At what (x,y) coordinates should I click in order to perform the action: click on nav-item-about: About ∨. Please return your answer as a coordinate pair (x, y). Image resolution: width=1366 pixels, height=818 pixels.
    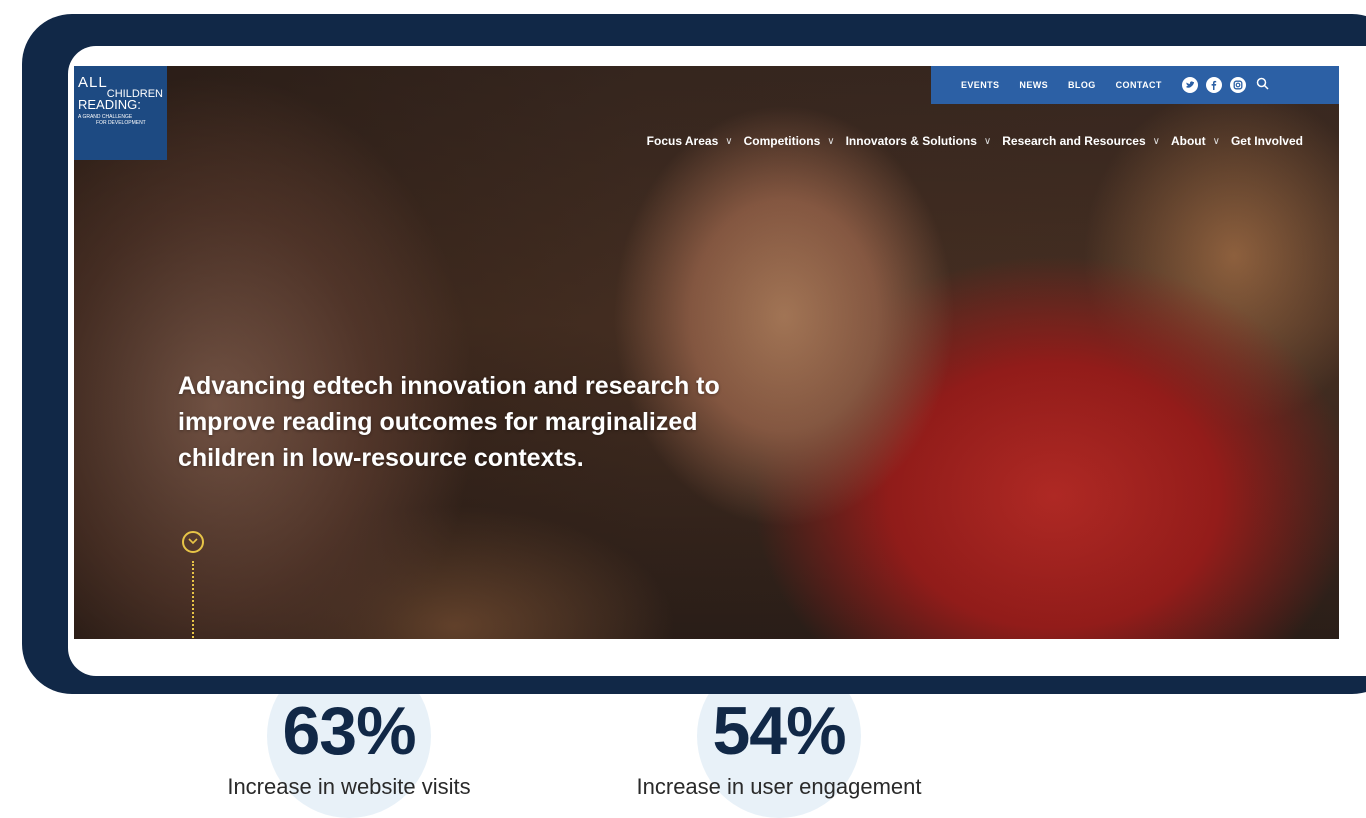
    Looking at the image, I should click on (1201, 141).